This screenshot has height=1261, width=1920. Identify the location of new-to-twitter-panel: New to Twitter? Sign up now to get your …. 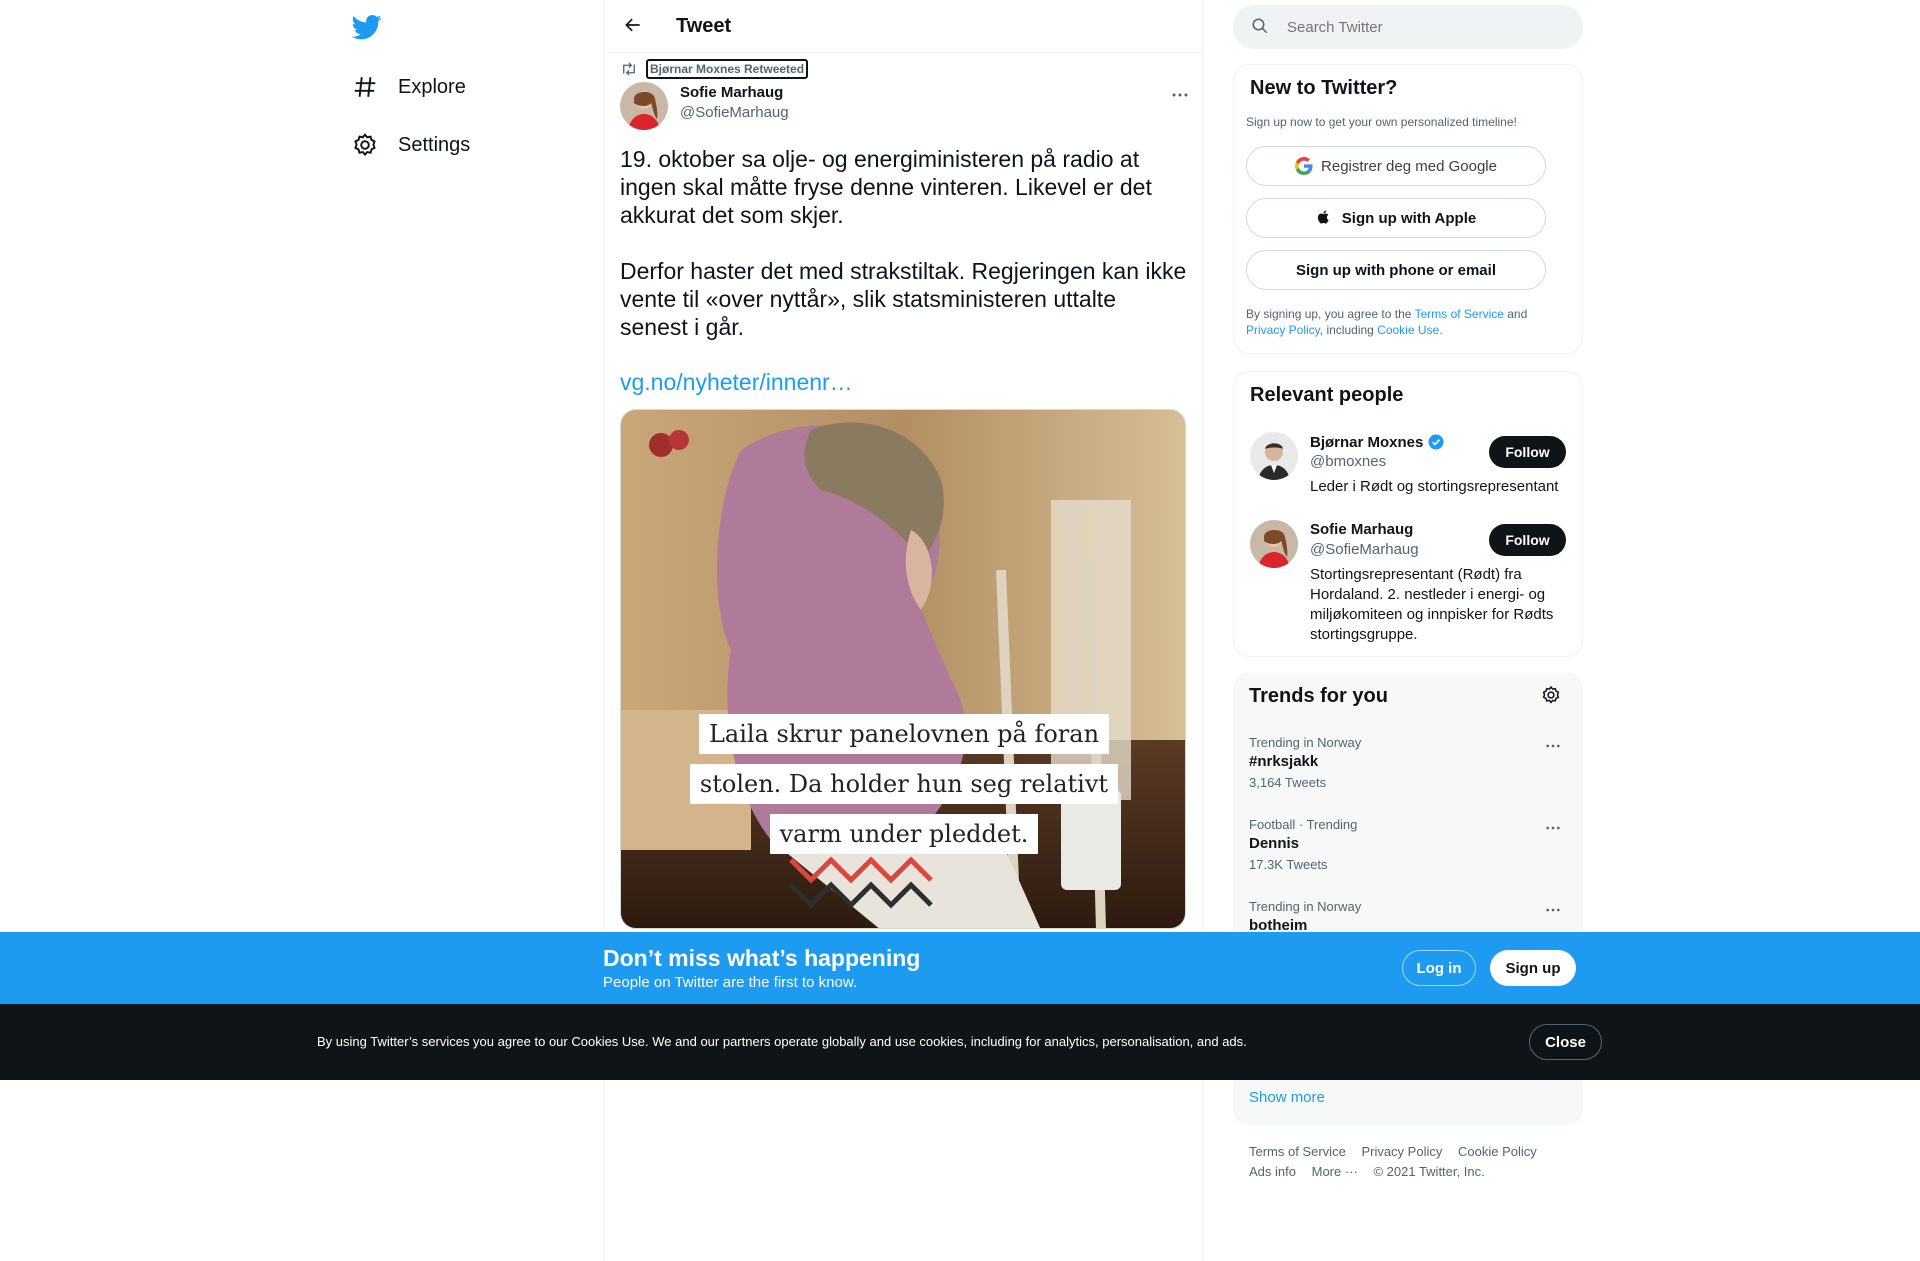
(1408, 209).